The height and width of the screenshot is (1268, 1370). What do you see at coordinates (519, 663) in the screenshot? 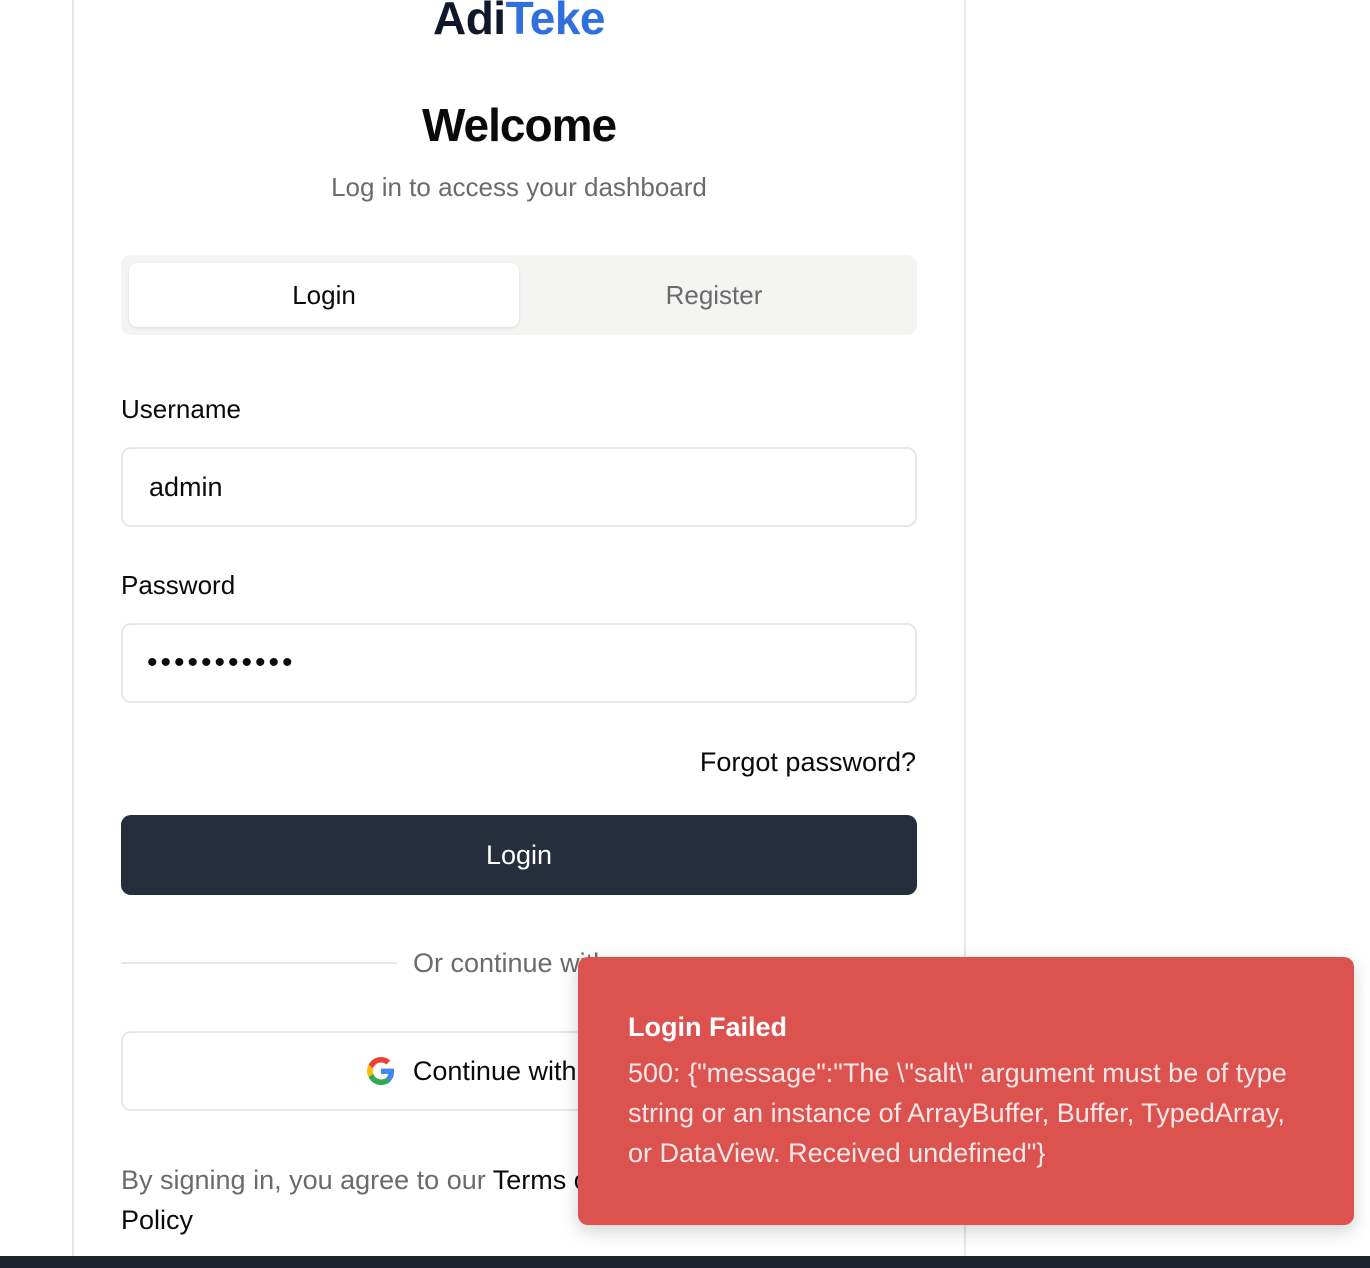
I see `password-input: •••••••••••` at bounding box center [519, 663].